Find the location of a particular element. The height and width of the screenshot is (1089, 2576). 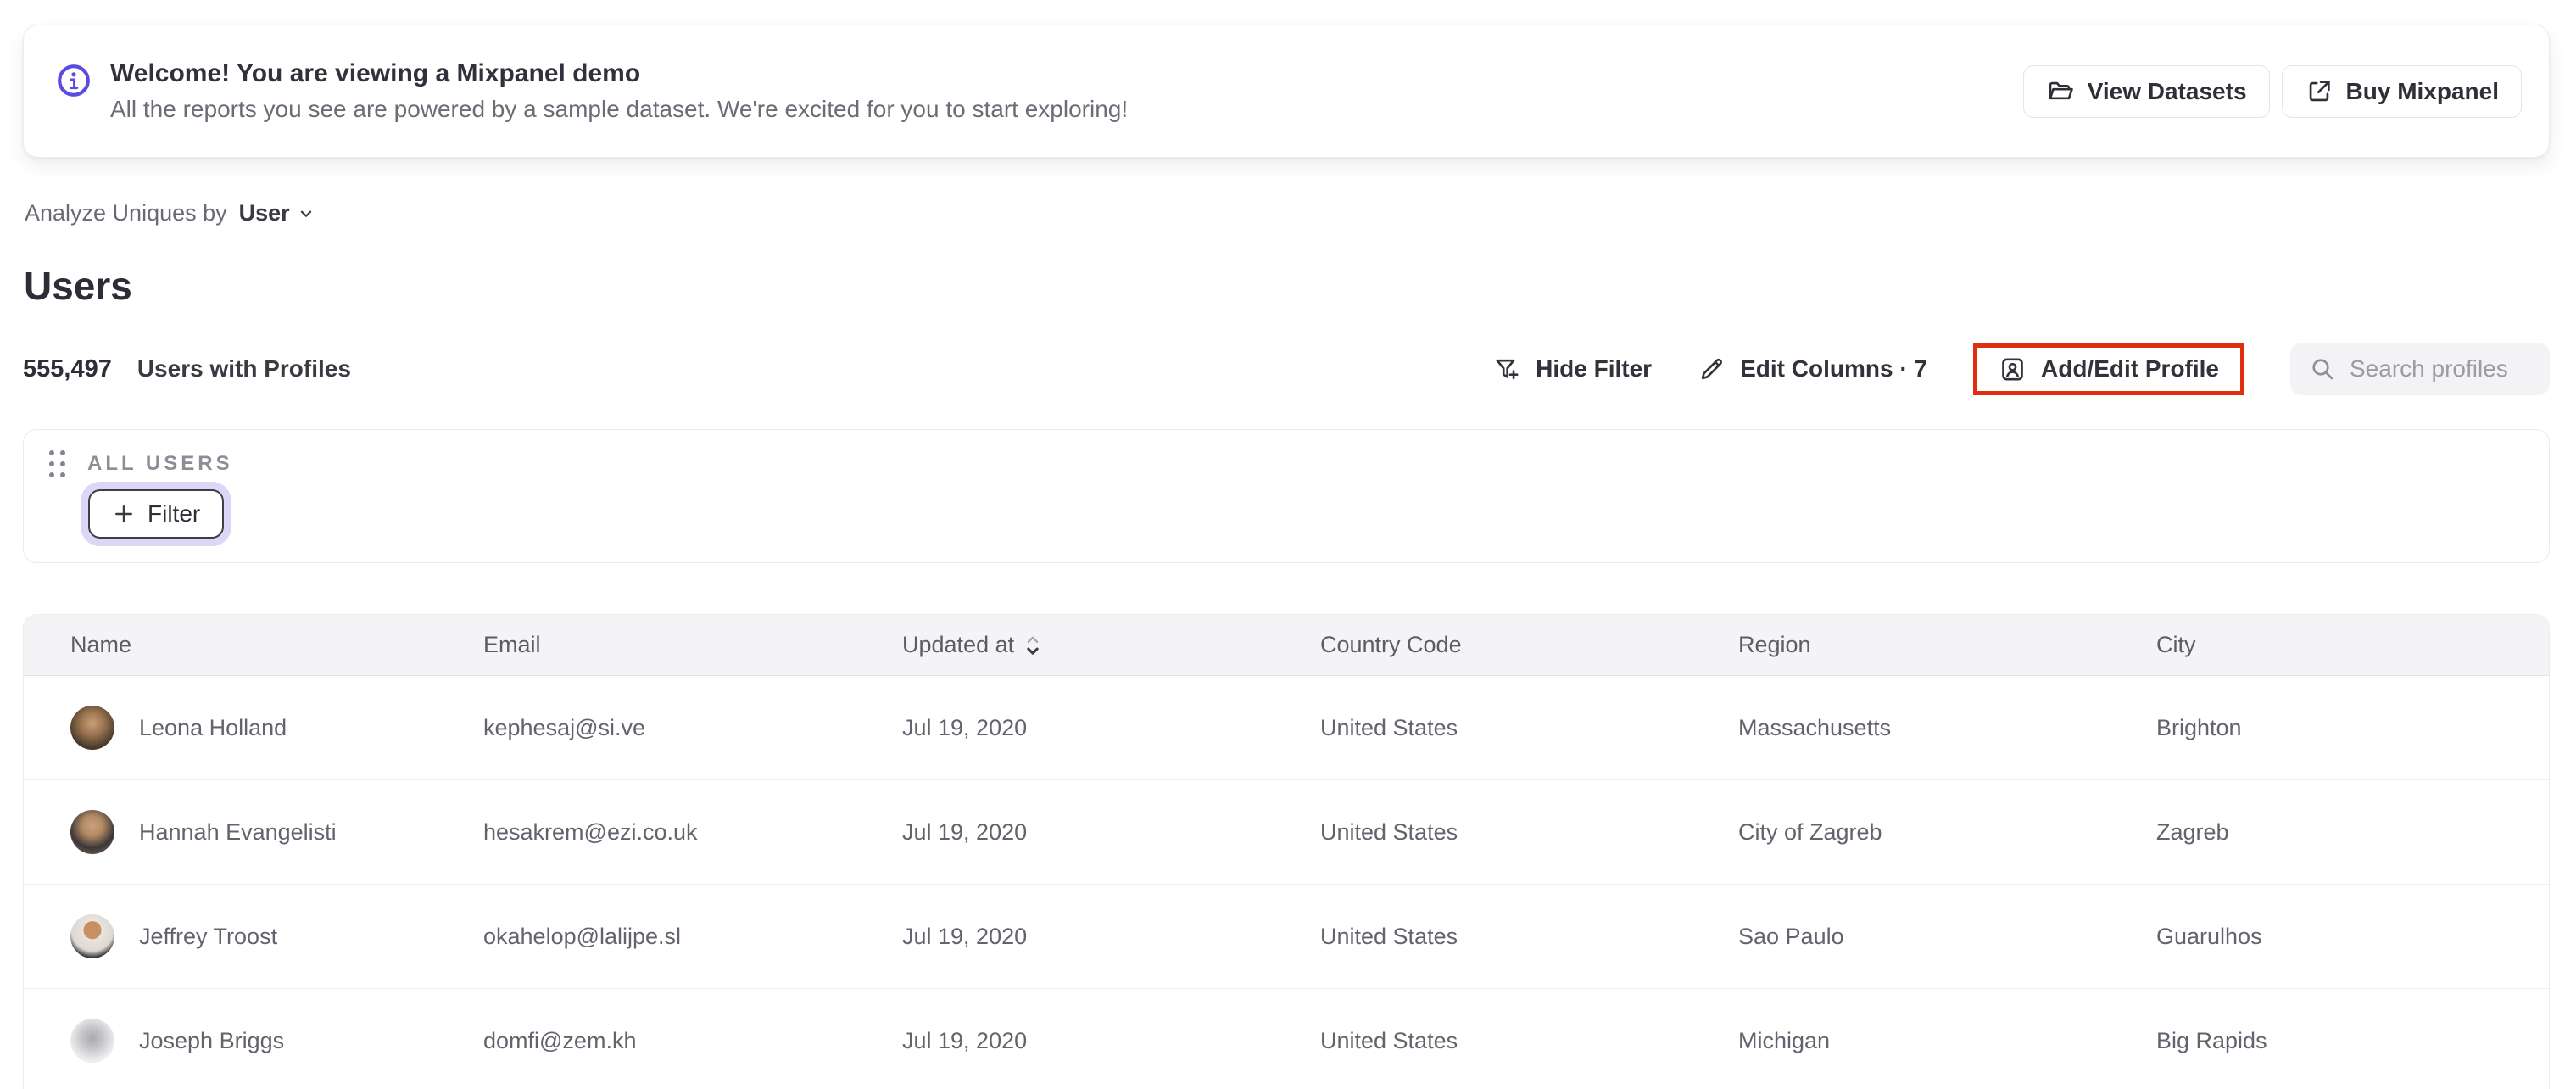

buy-mixpanel-label: Buy Mixpanel is located at coordinates (2422, 90).